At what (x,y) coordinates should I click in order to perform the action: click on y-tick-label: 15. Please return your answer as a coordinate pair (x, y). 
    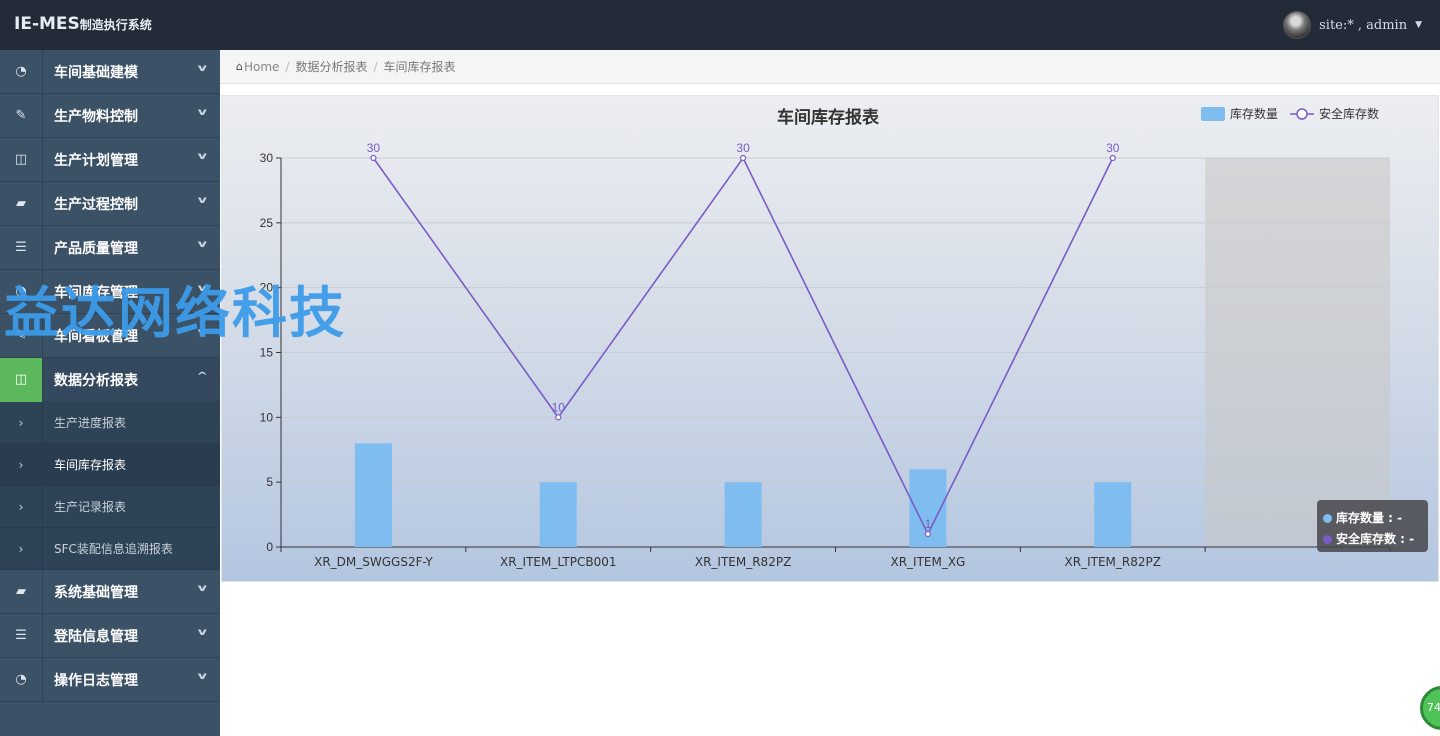
    Looking at the image, I should click on (267, 353).